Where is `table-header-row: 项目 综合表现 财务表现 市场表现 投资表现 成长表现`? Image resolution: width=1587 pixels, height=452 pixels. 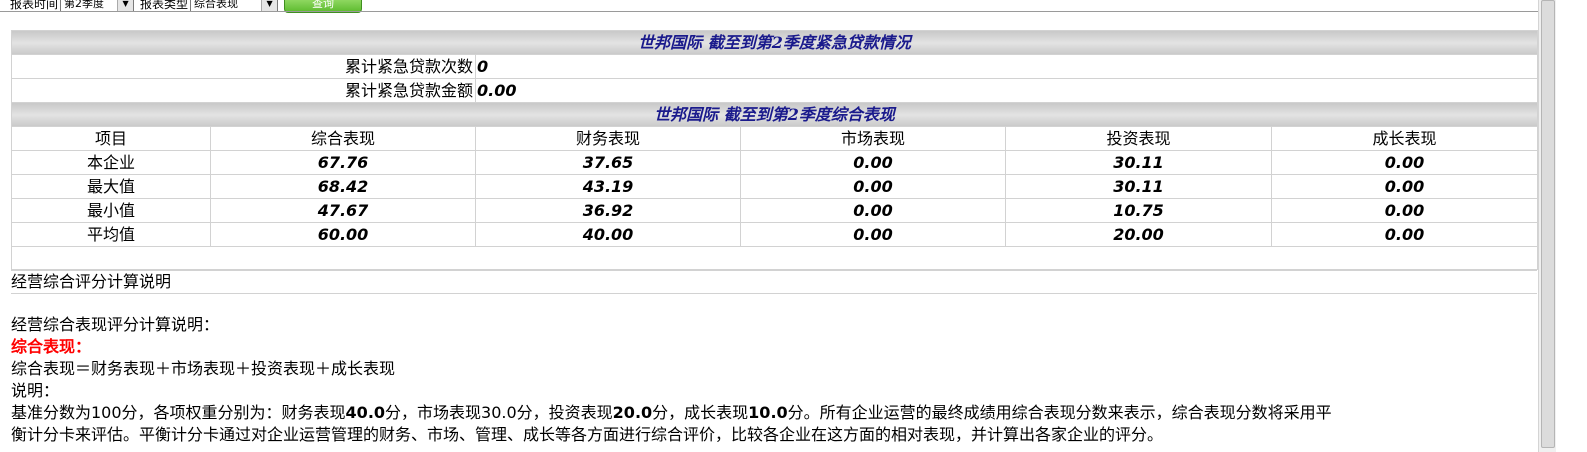 table-header-row: 项目 综合表现 财务表现 市场表现 投资表现 成长表现 is located at coordinates (775, 138).